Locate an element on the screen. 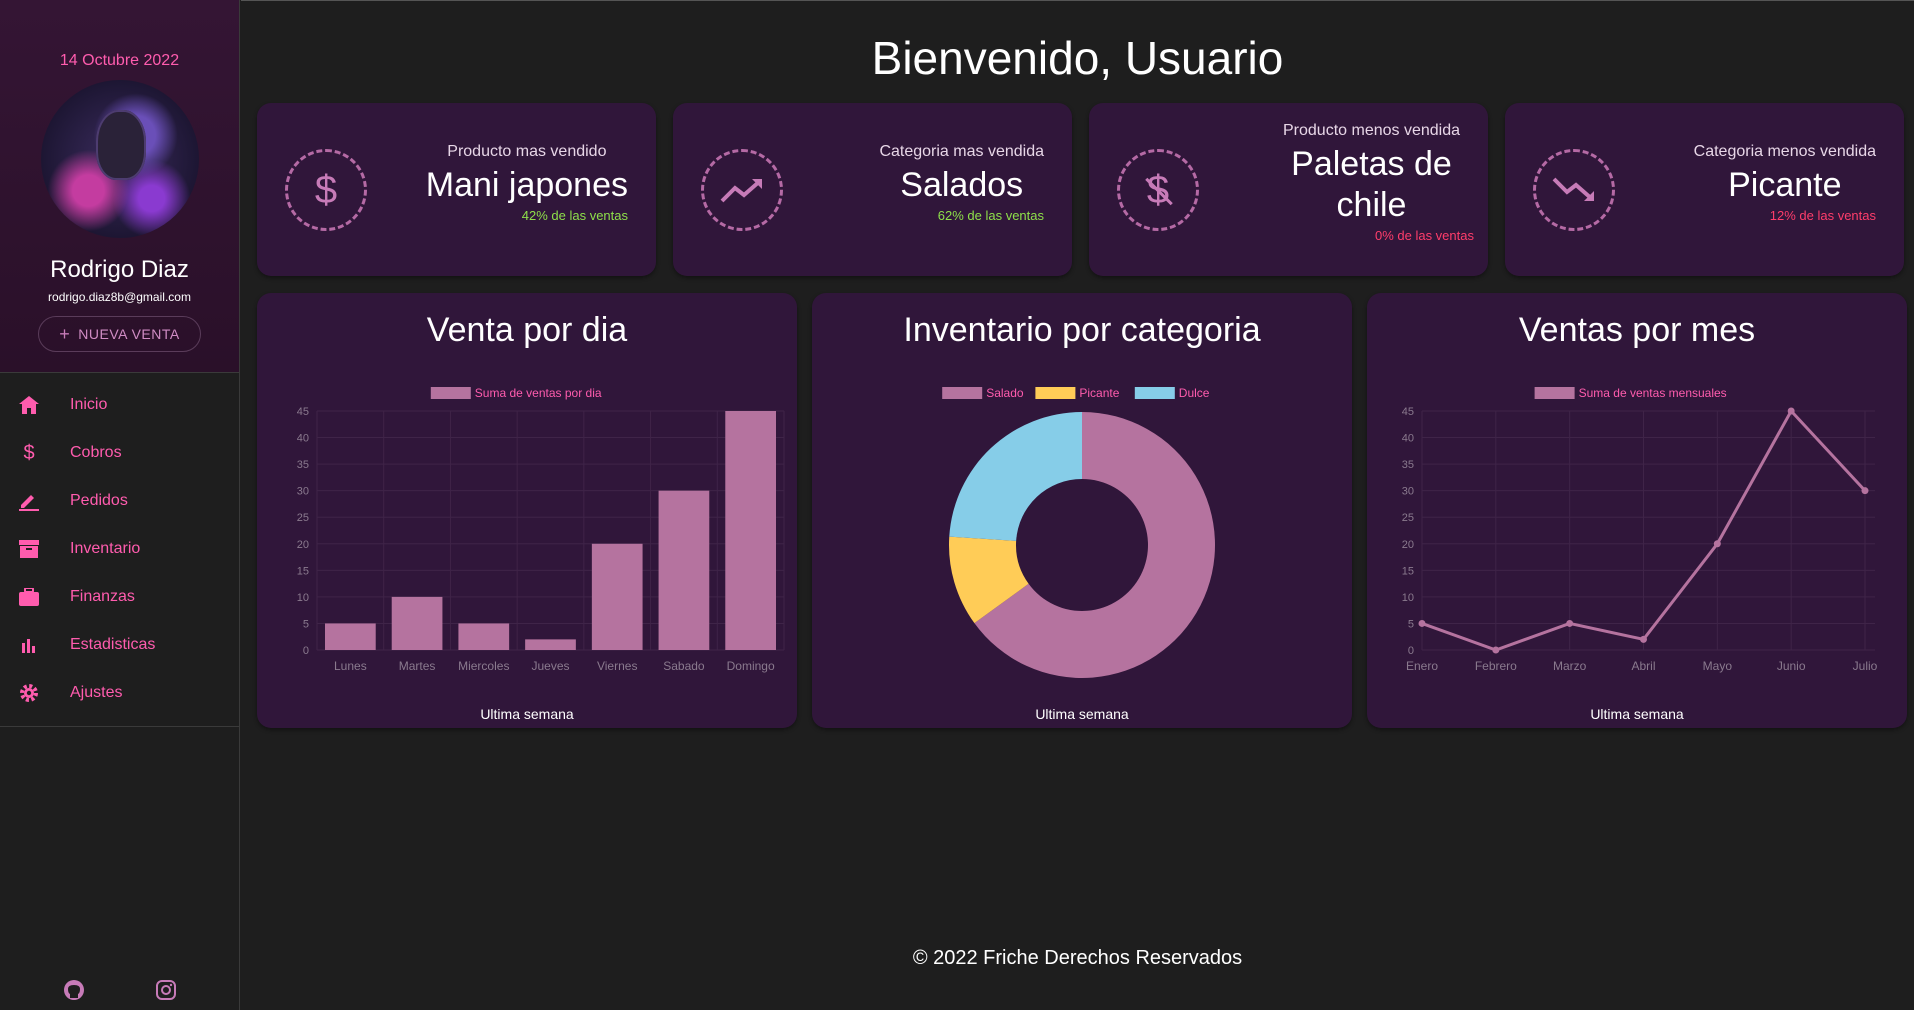 The image size is (1914, 1010). sidebar-item-estadisticas: Estadisticas is located at coordinates (119, 645).